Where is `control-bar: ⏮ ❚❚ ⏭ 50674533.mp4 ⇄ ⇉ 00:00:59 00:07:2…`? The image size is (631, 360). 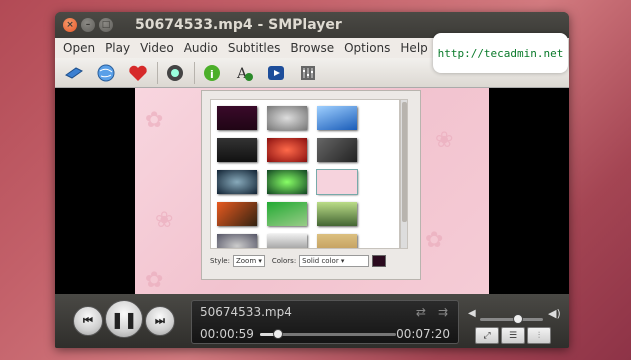
control-bar: ⏮ ❚❚ ⏭ 50674533.mp4 ⇄ ⇉ 00:00:59 00:07:2… is located at coordinates (312, 321).